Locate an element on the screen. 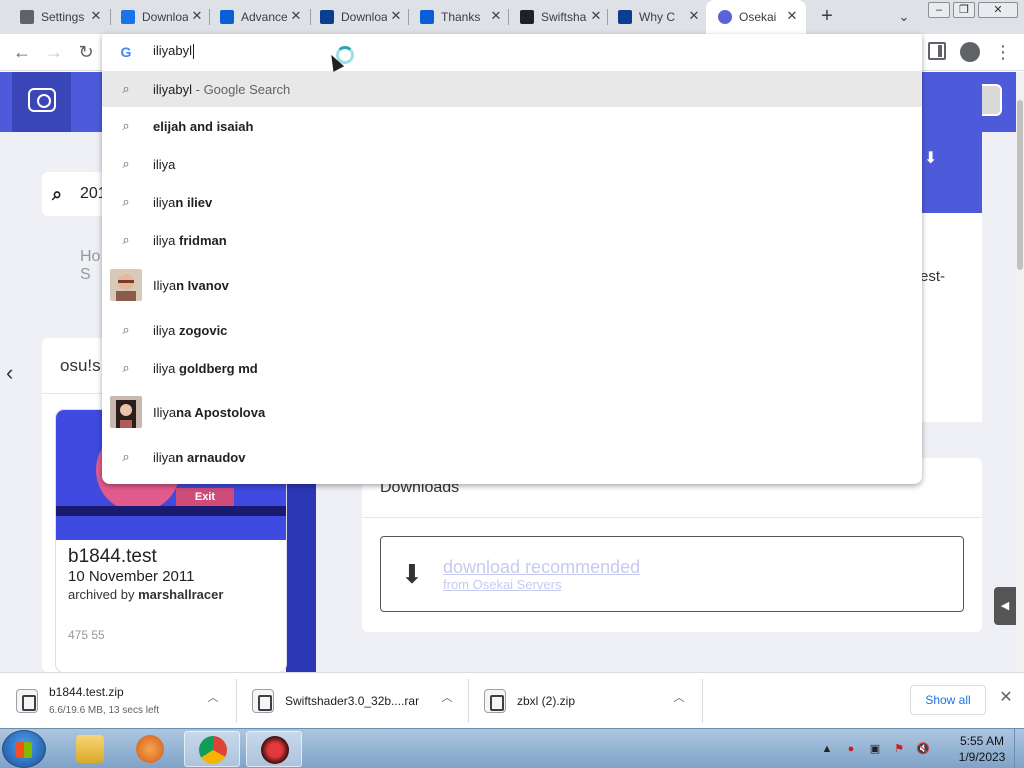 The width and height of the screenshot is (1024, 768). suggestion-text: iliya is located at coordinates (164, 164).